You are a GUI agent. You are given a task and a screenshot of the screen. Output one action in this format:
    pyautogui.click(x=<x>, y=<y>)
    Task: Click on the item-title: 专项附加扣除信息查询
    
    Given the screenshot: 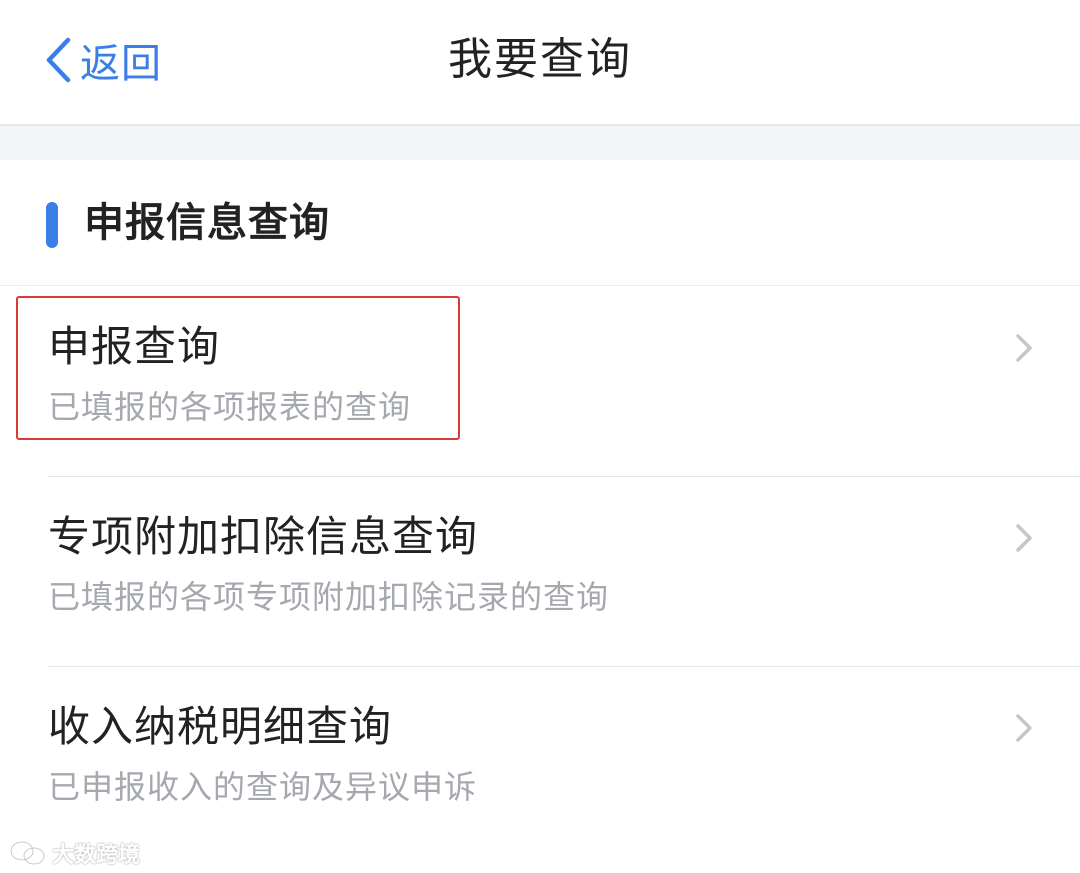 What is the action you would take?
    pyautogui.click(x=263, y=536)
    